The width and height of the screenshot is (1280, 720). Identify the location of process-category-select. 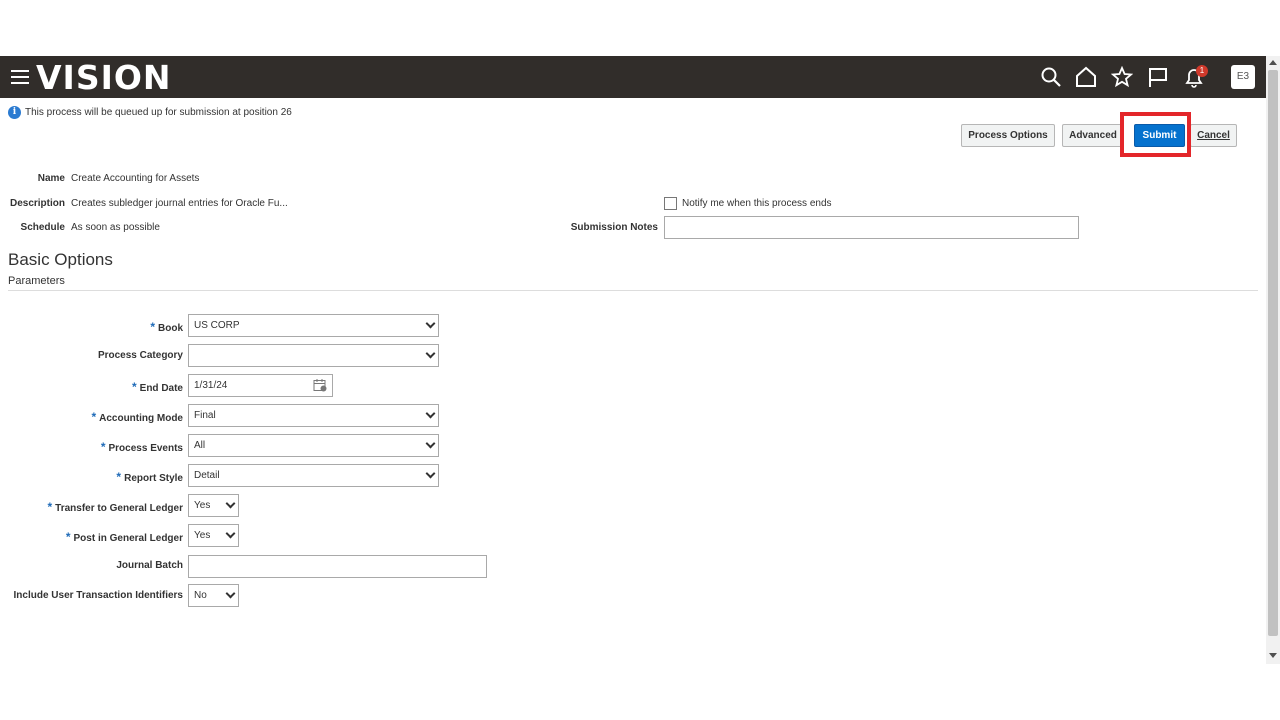
(313, 355).